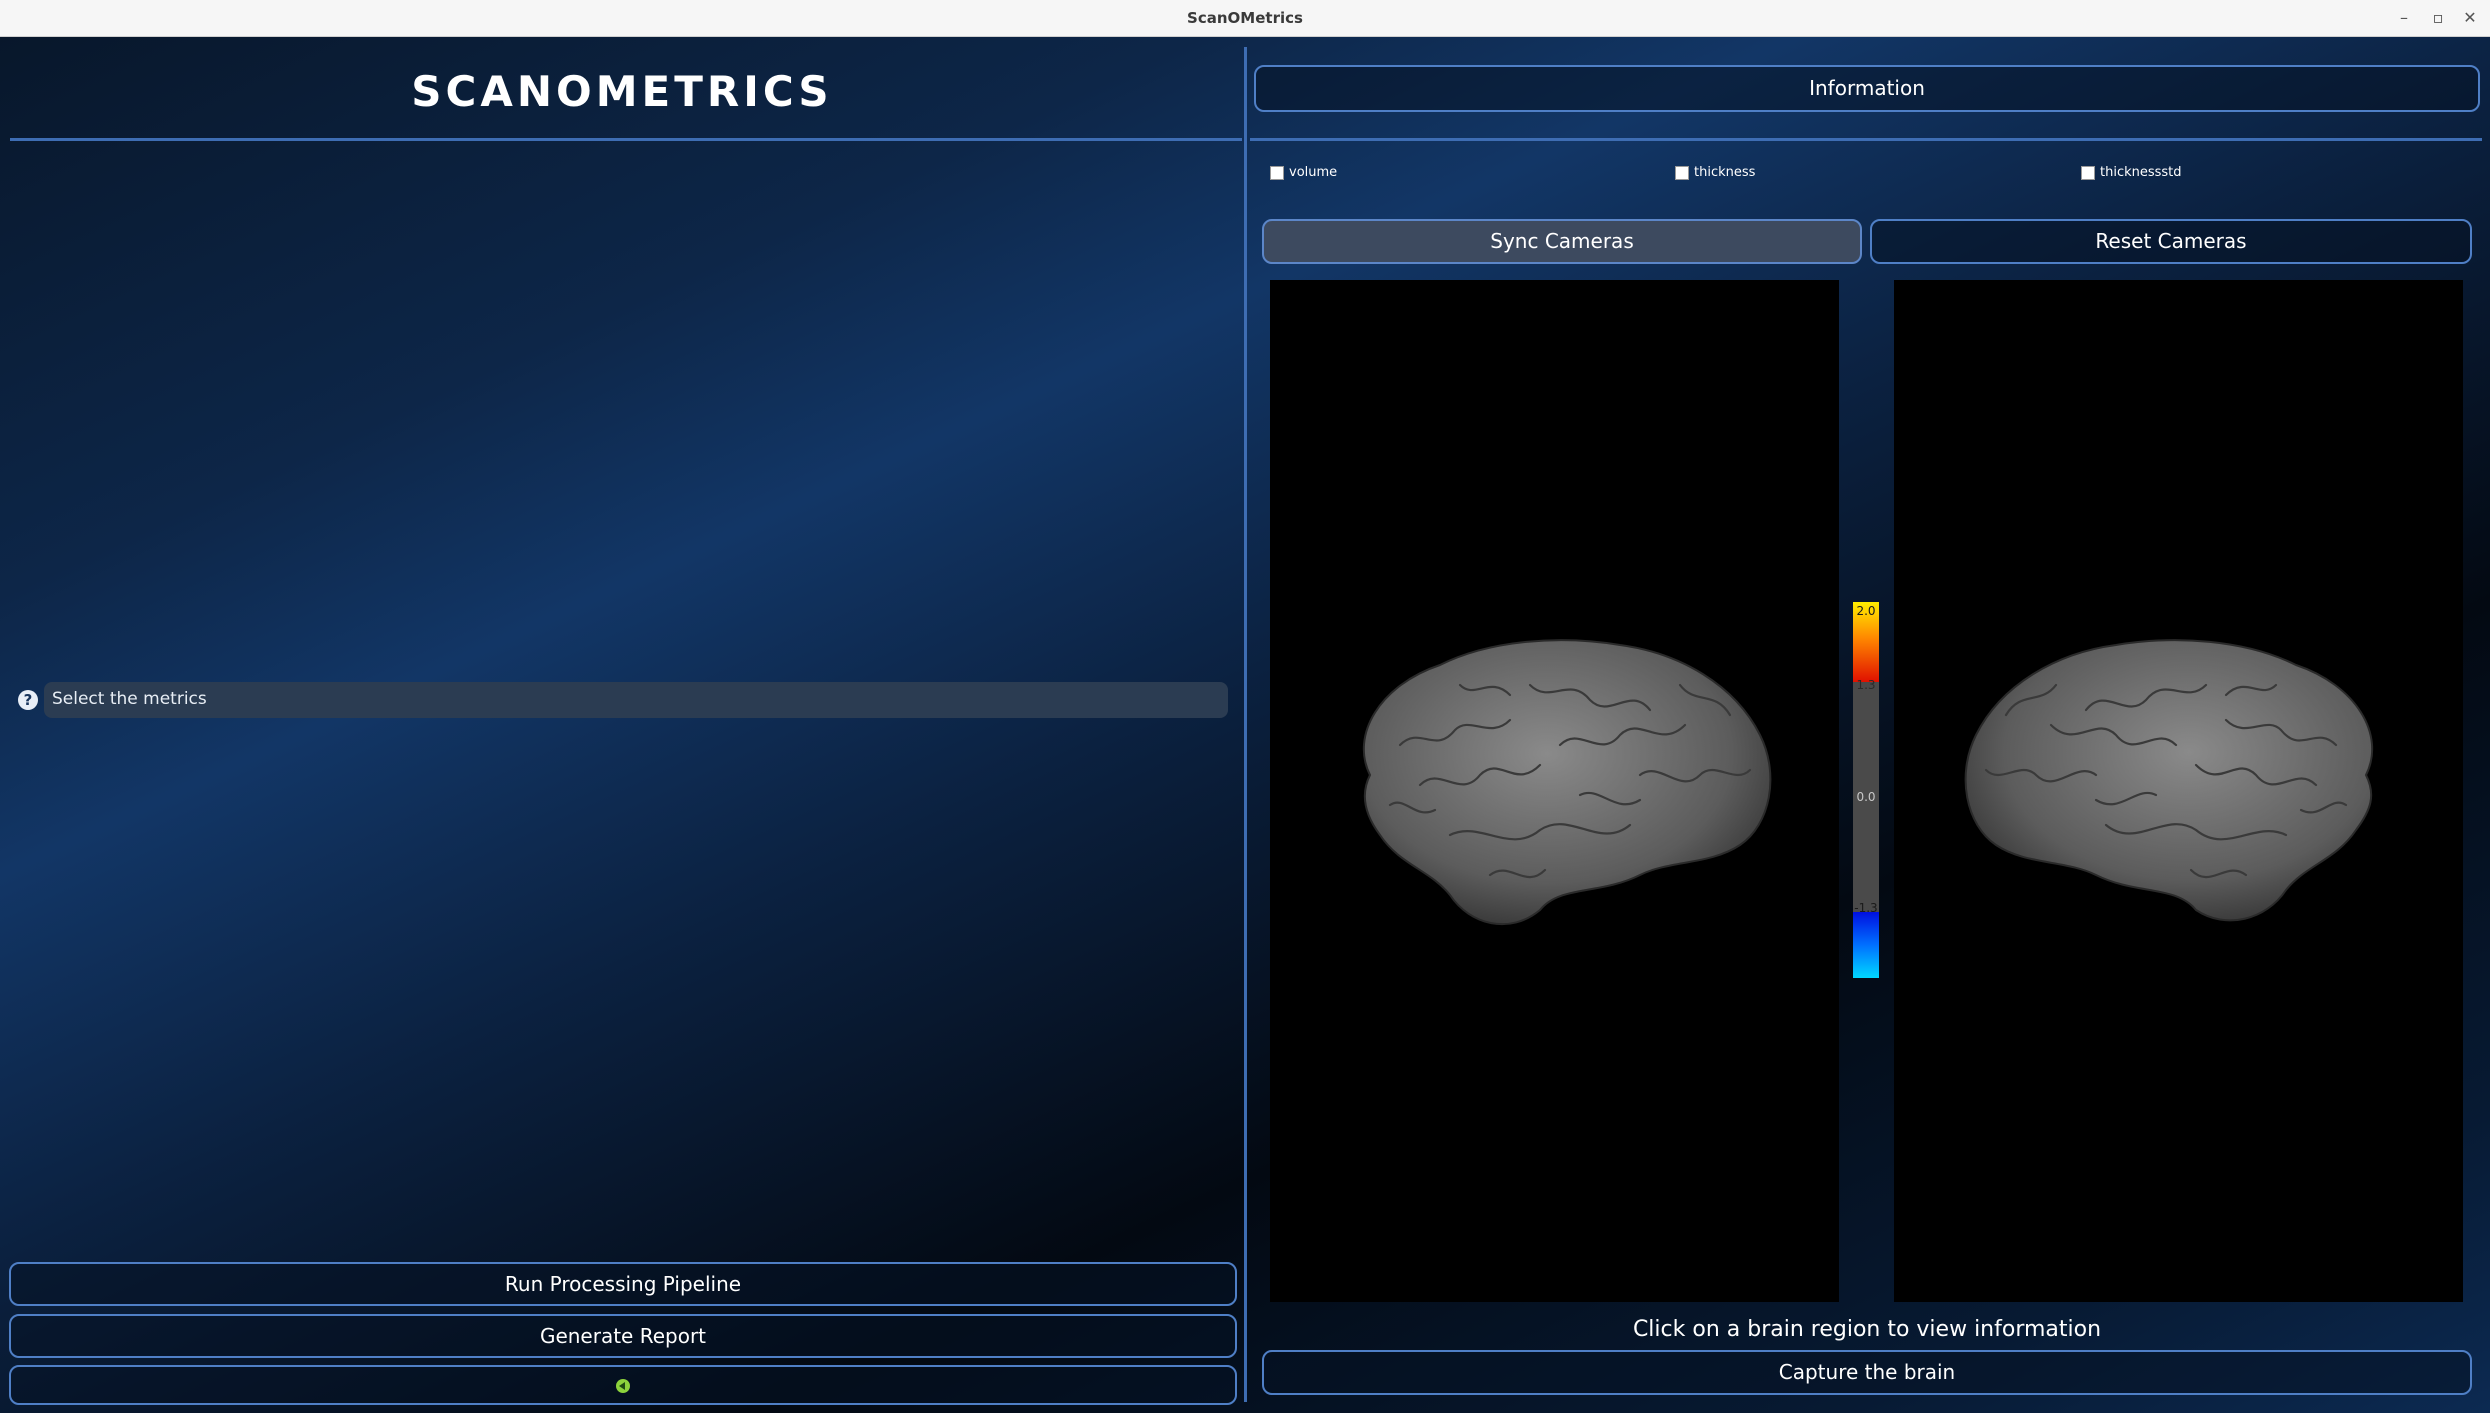  I want to click on checkbox-thickness: thickness, so click(1715, 176).